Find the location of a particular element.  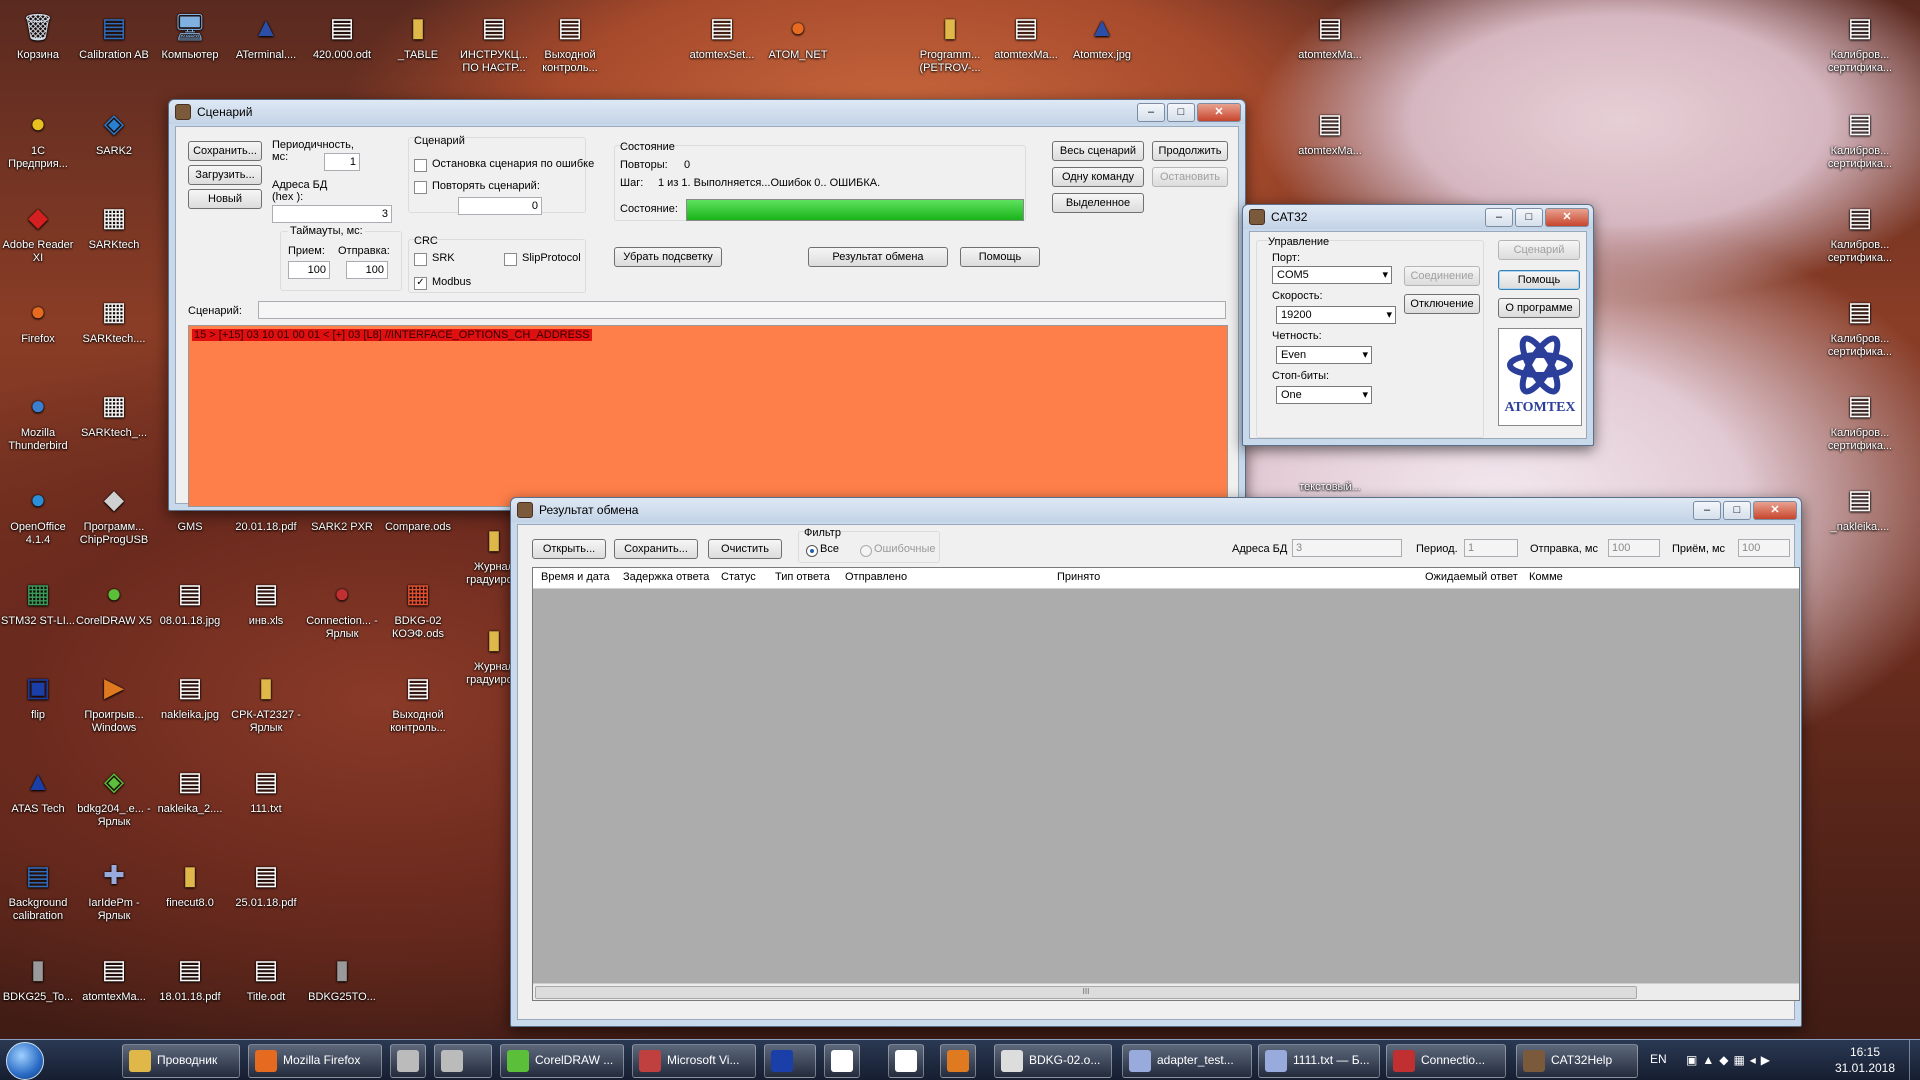

filter-all-radio is located at coordinates (812, 551).